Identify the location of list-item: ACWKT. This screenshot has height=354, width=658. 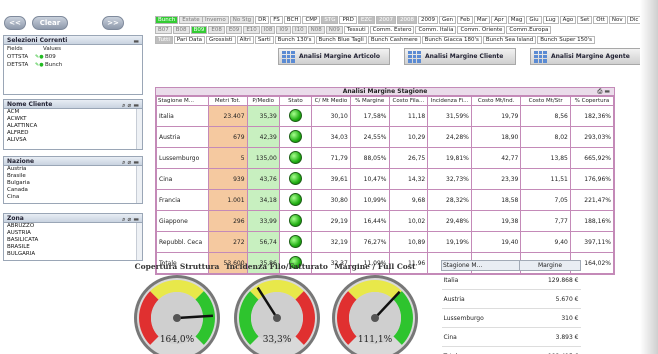
(73, 119).